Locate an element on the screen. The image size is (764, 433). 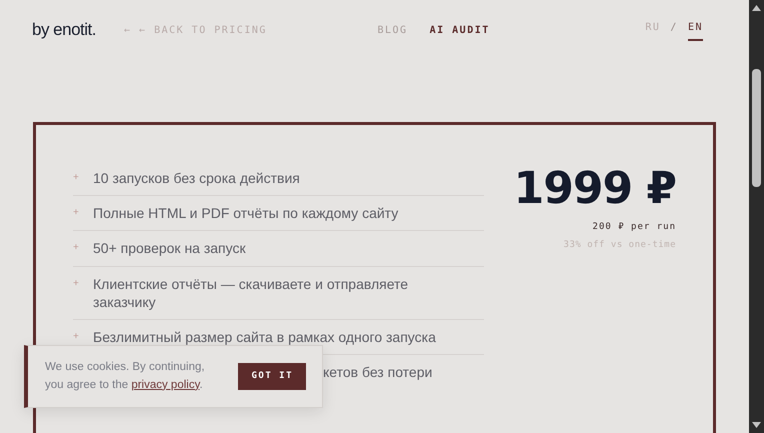
scroll-thumb is located at coordinates (756, 128).